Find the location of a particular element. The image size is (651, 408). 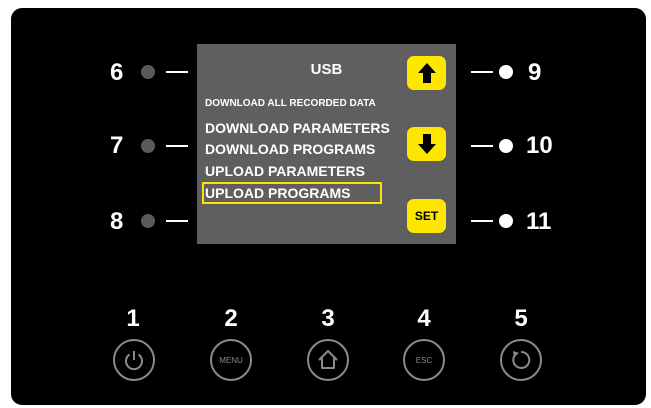

button-5-number: 5 is located at coordinates (521, 318).